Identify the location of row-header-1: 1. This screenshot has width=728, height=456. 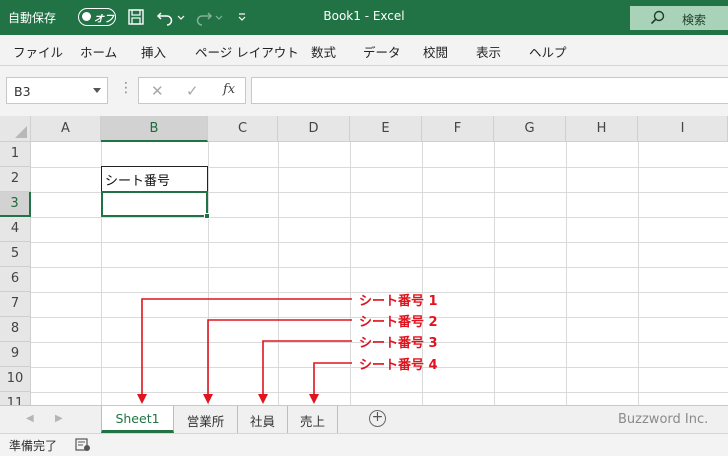
(15, 154).